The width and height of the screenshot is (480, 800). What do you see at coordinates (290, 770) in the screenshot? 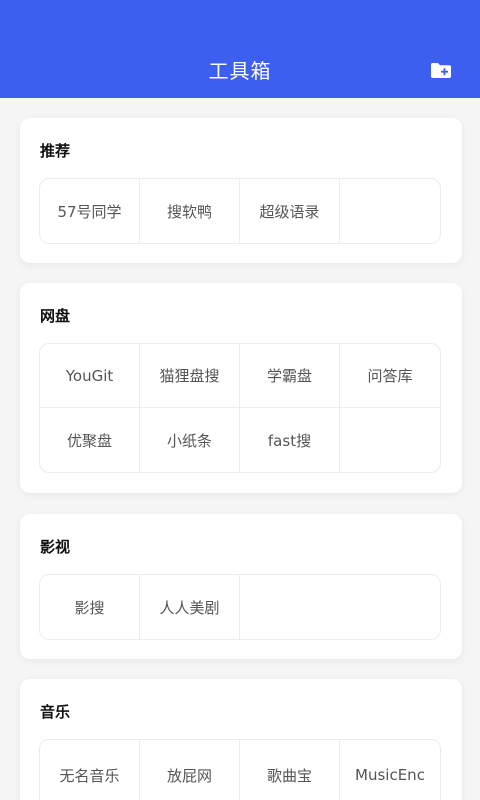
I see `tool-item: 歌曲宝` at bounding box center [290, 770].